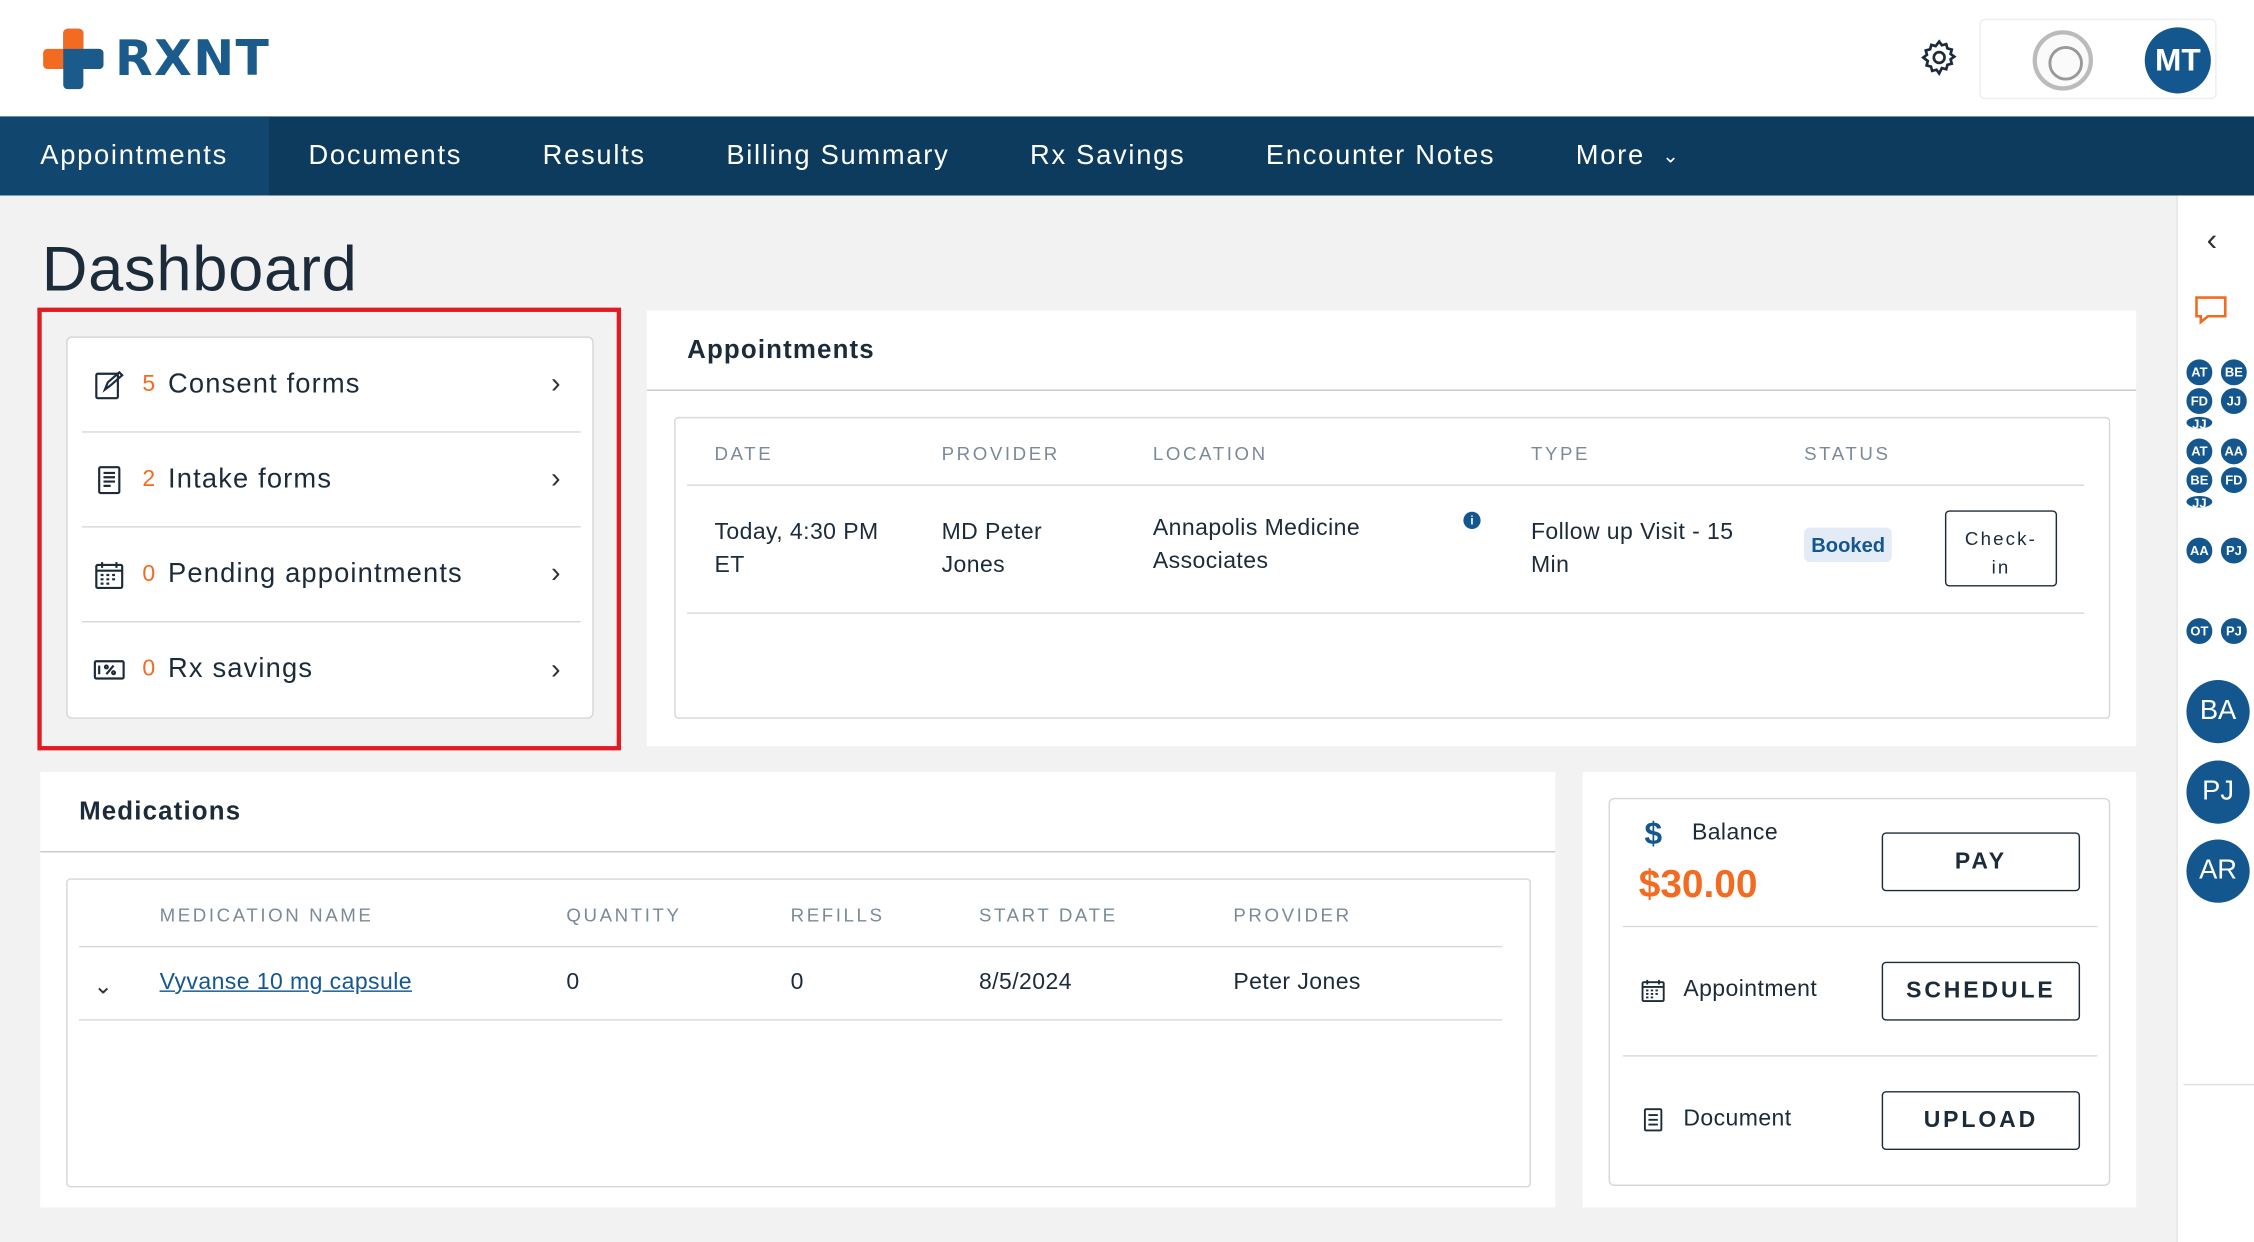 This screenshot has height=1242, width=2254. What do you see at coordinates (1737, 1119) in the screenshot?
I see `document-label: Document` at bounding box center [1737, 1119].